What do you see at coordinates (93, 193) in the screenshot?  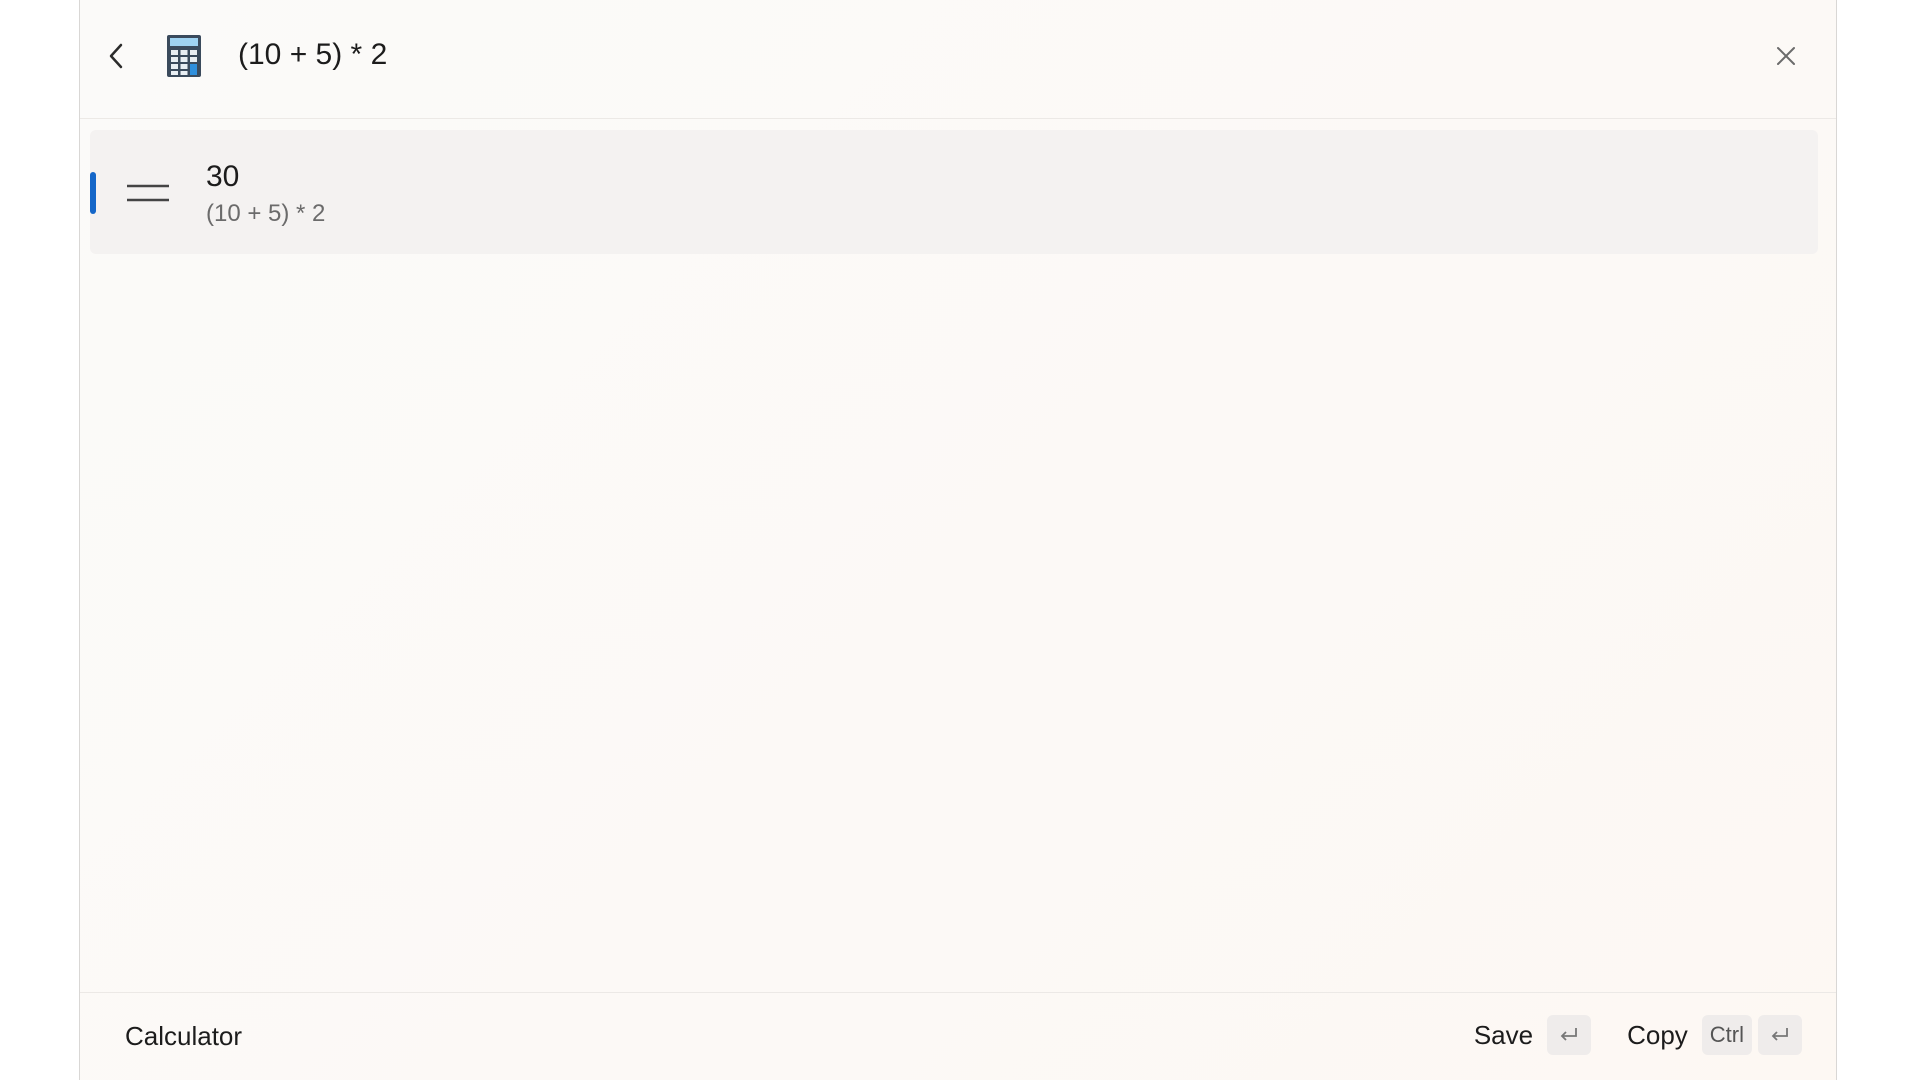 I see `selection-indicator` at bounding box center [93, 193].